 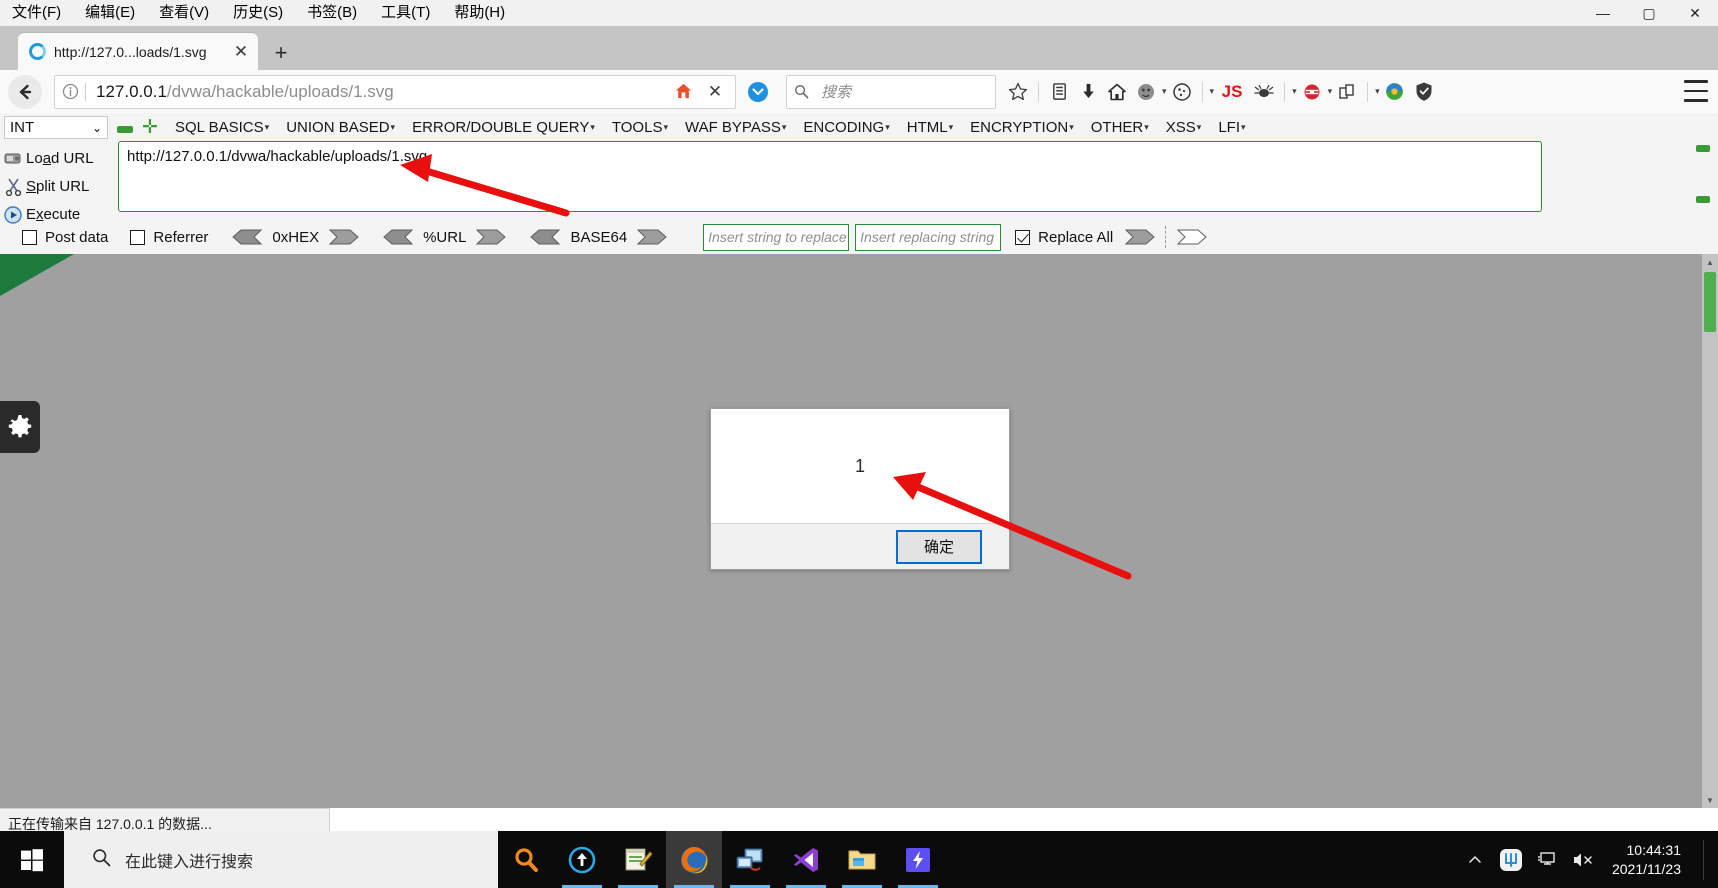 I want to click on menu-bookmarks: 书签(B), so click(x=332, y=13).